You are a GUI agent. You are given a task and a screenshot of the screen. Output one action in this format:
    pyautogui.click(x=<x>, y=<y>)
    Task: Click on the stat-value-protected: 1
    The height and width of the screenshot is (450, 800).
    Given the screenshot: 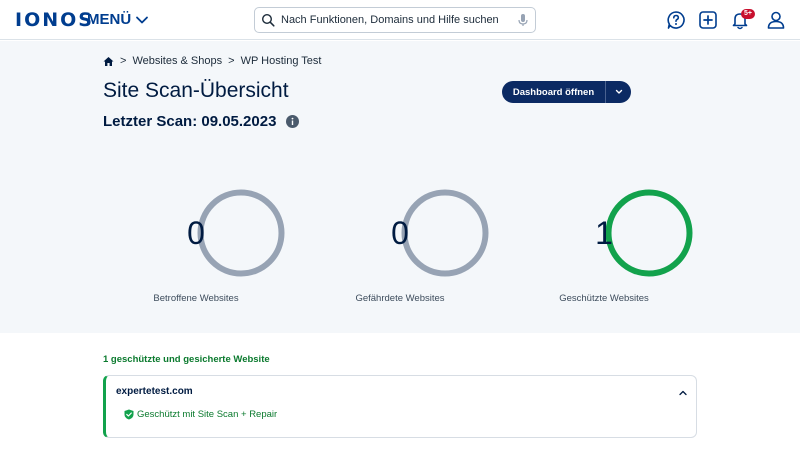 What is the action you would take?
    pyautogui.click(x=604, y=233)
    